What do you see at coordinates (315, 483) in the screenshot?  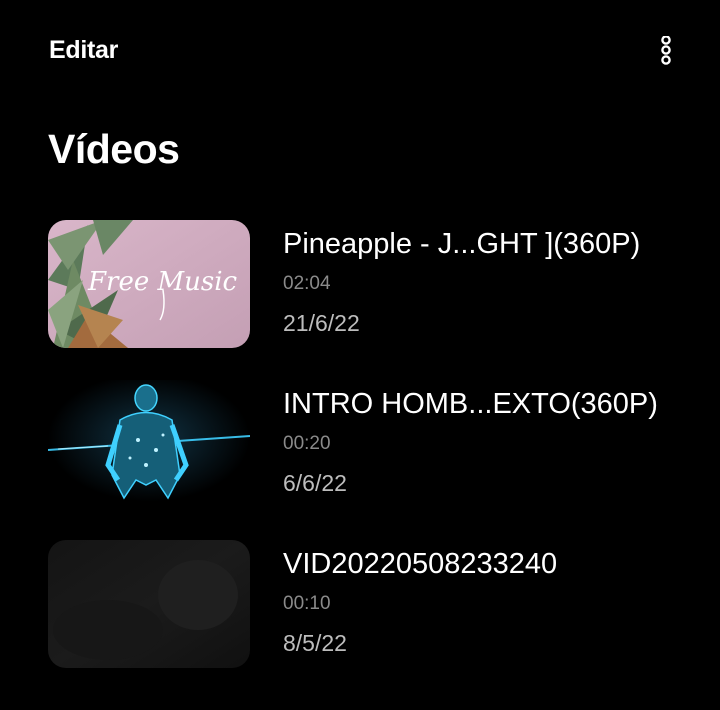 I see `video-date: 6/6/22` at bounding box center [315, 483].